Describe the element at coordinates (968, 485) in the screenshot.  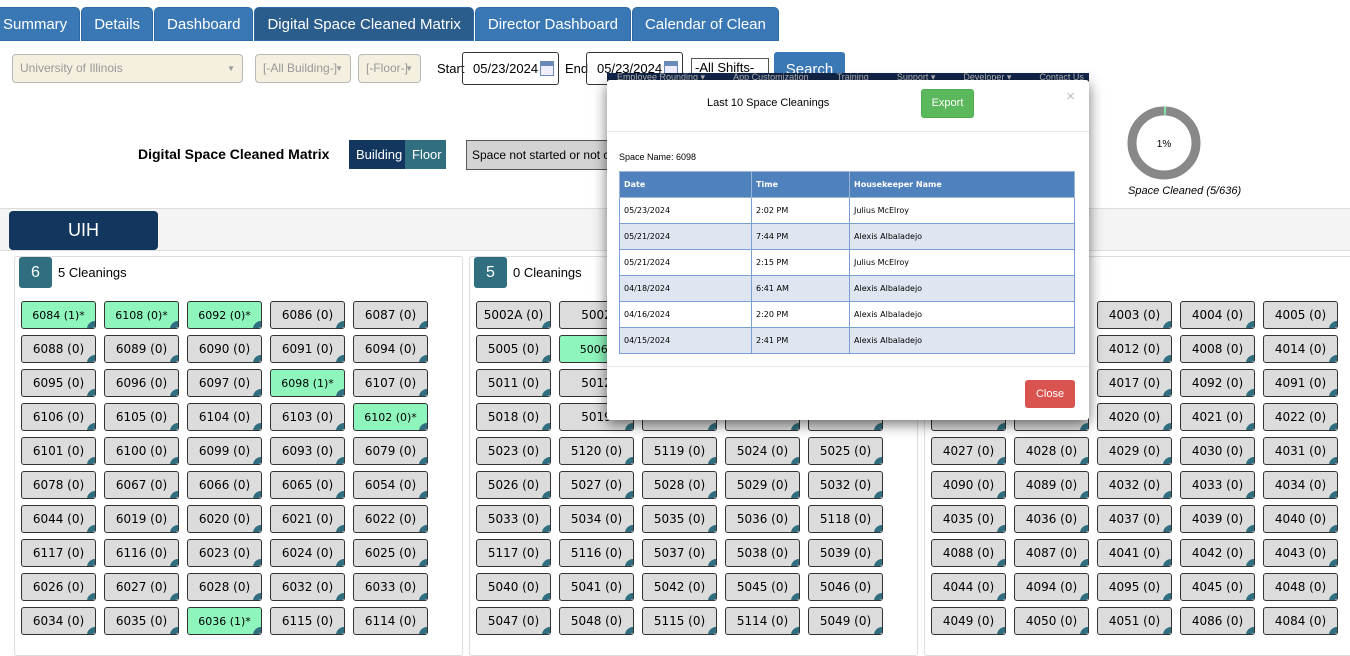
I see `space-button: 4090 (0)` at that location.